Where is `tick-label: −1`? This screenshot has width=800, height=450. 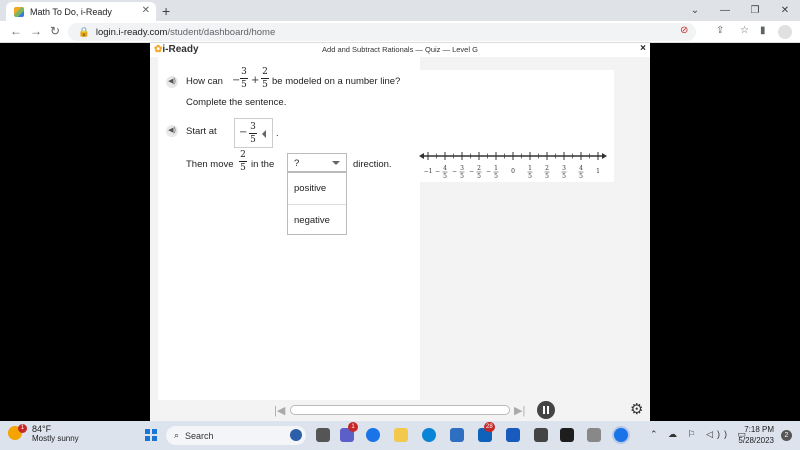 tick-label: −1 is located at coordinates (428, 171).